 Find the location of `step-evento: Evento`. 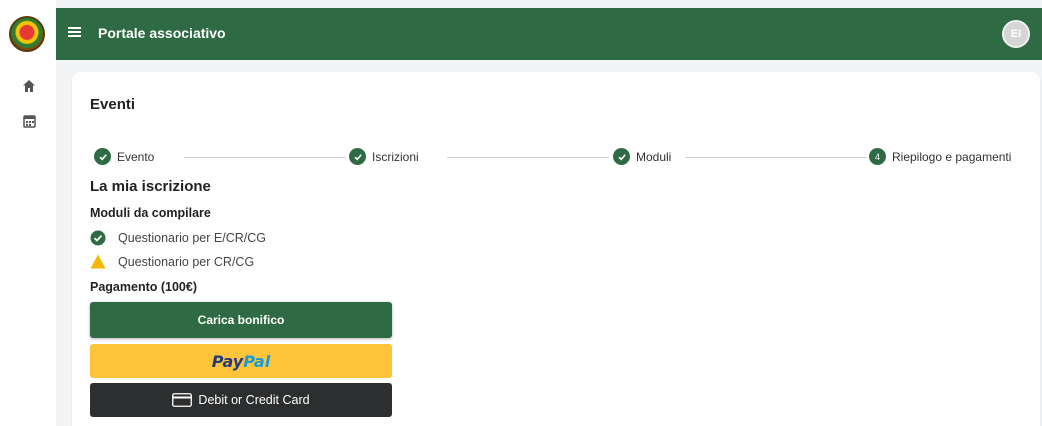

step-evento: Evento is located at coordinates (124, 156).